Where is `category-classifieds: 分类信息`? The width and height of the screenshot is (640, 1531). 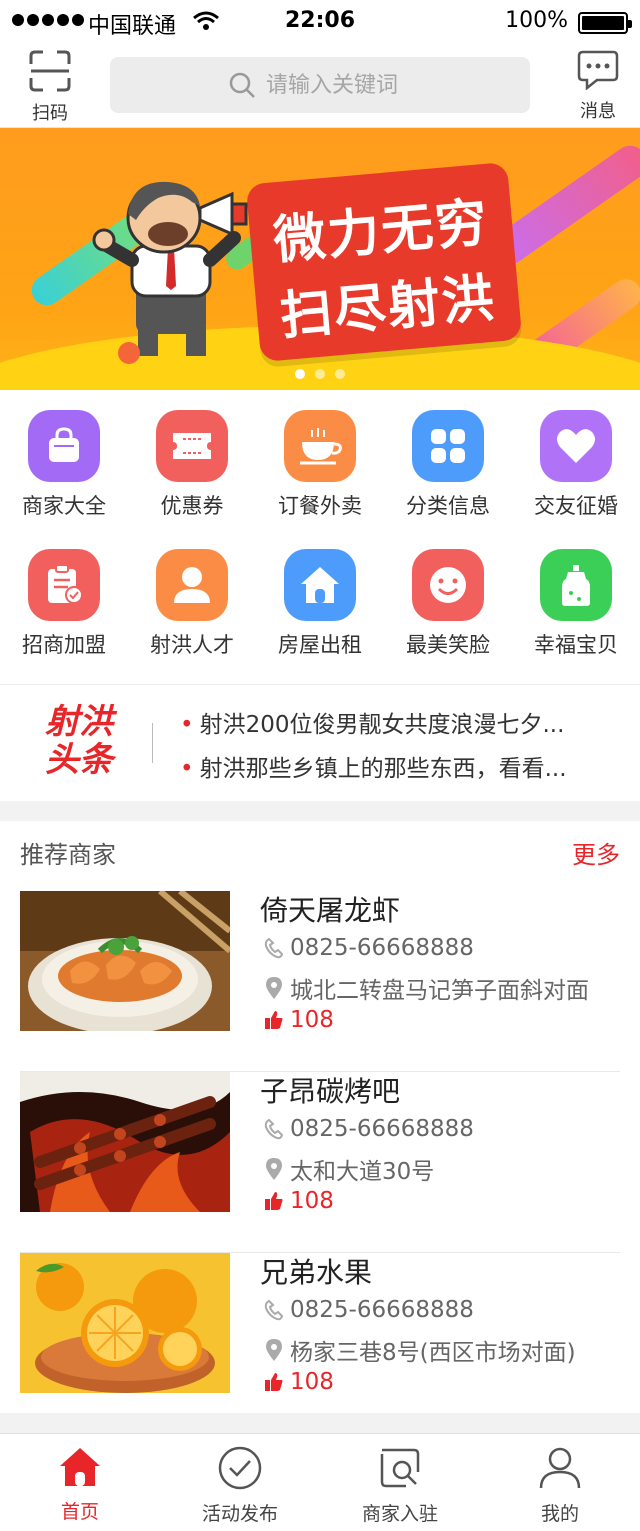
category-classifieds: 分类信息 is located at coordinates (448, 465).